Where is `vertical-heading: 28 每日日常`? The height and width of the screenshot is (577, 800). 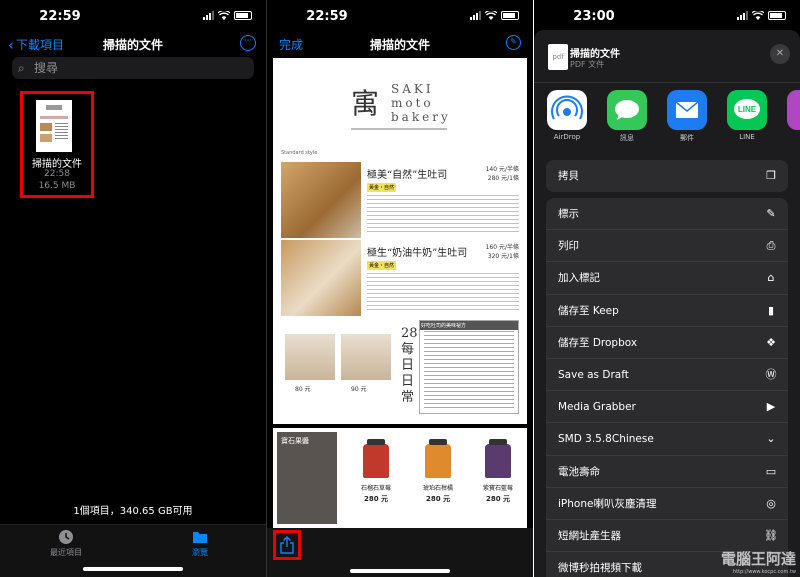
vertical-heading: 28 每日日常 is located at coordinates (409, 365).